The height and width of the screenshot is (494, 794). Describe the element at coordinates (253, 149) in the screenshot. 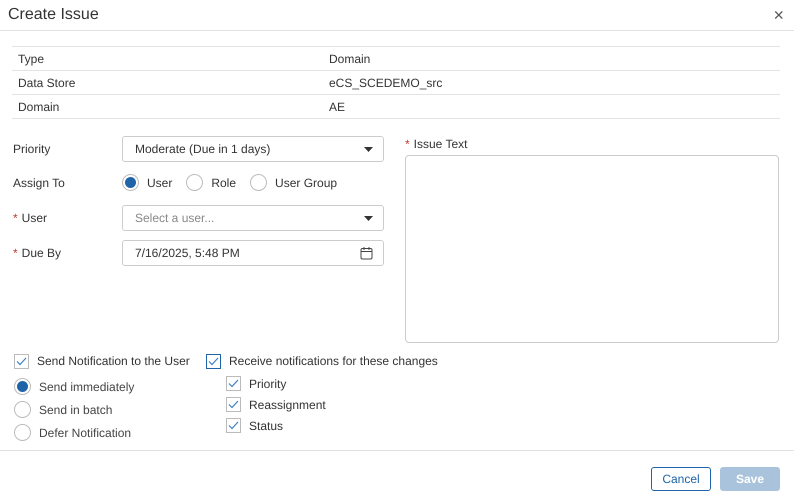

I see `priority-dropdown: Moderate (Due in 1 days)` at that location.